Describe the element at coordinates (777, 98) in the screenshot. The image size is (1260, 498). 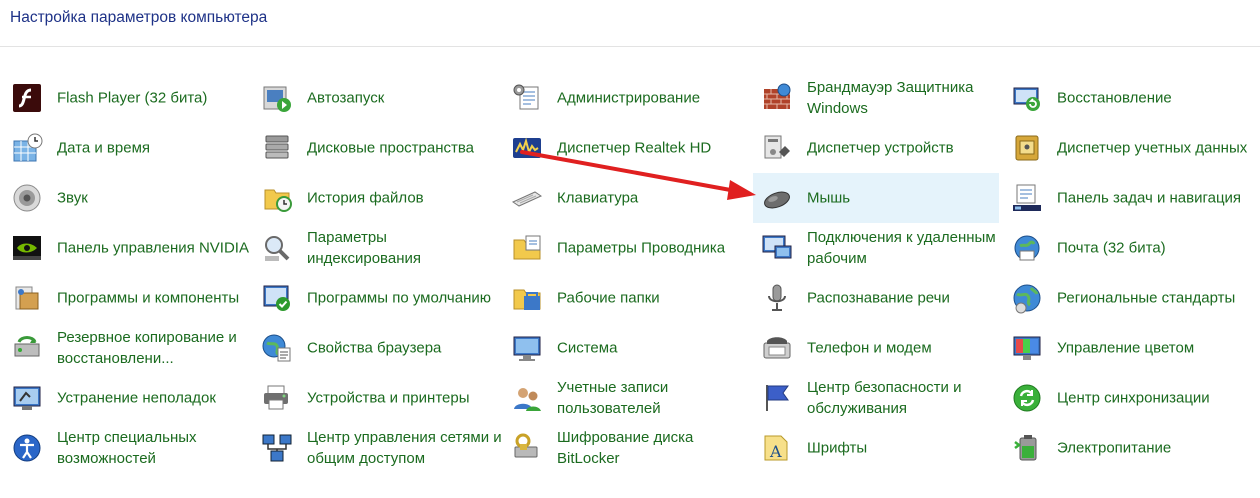
I see `firewall-icon` at that location.